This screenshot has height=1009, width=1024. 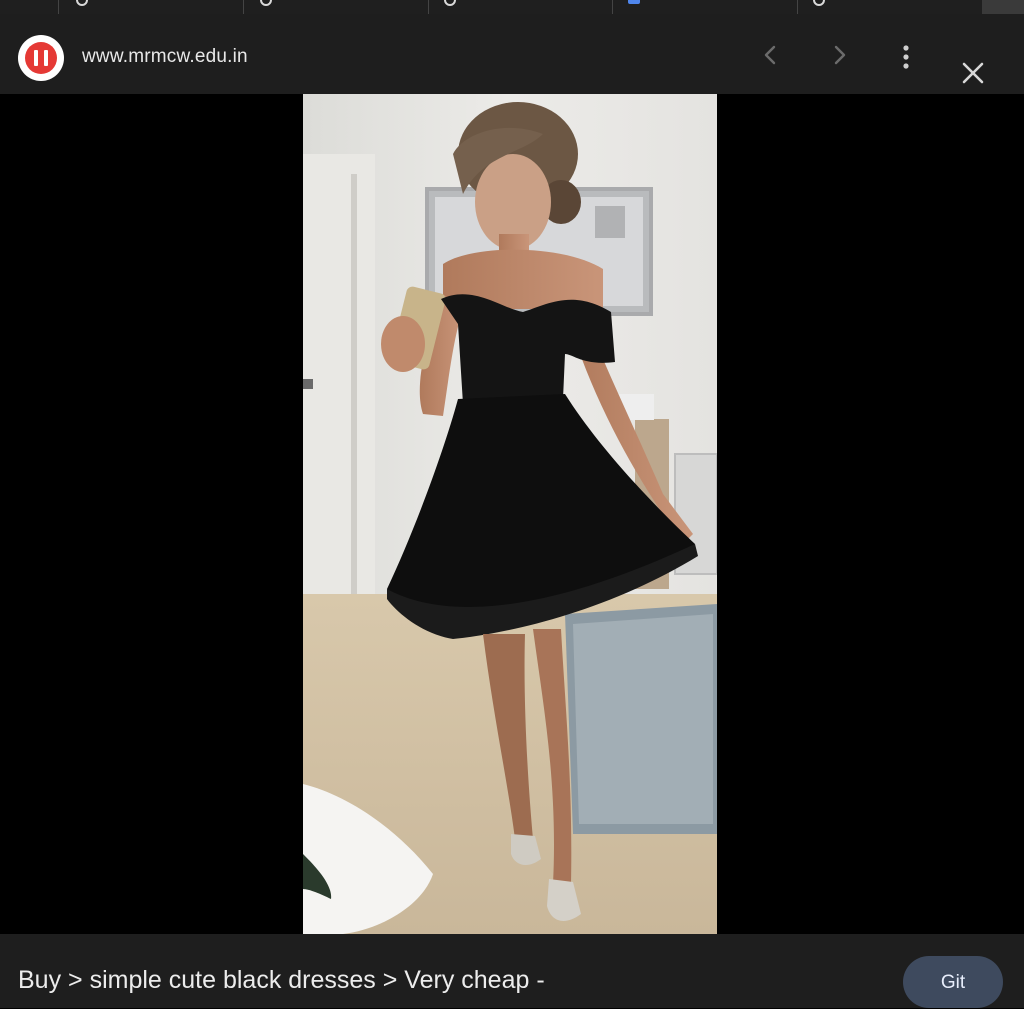 I want to click on more-vert-icon, so click(x=906, y=57).